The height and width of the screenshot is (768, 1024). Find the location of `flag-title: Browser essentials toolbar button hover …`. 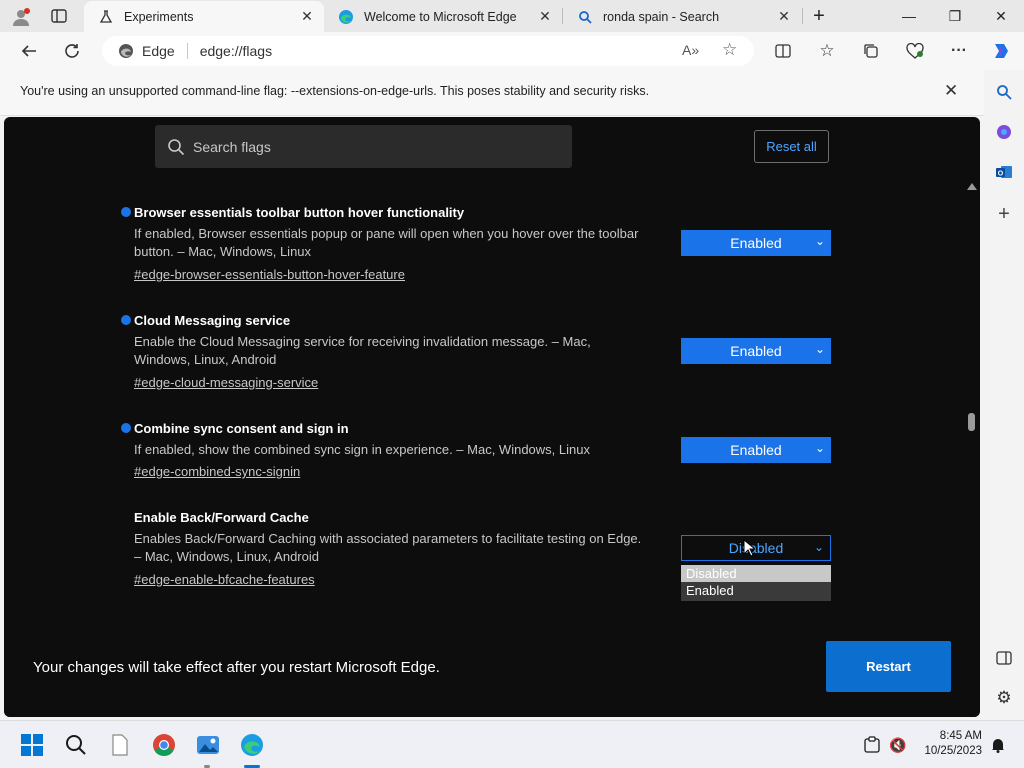

flag-title: Browser essentials toolbar button hover … is located at coordinates (299, 212).